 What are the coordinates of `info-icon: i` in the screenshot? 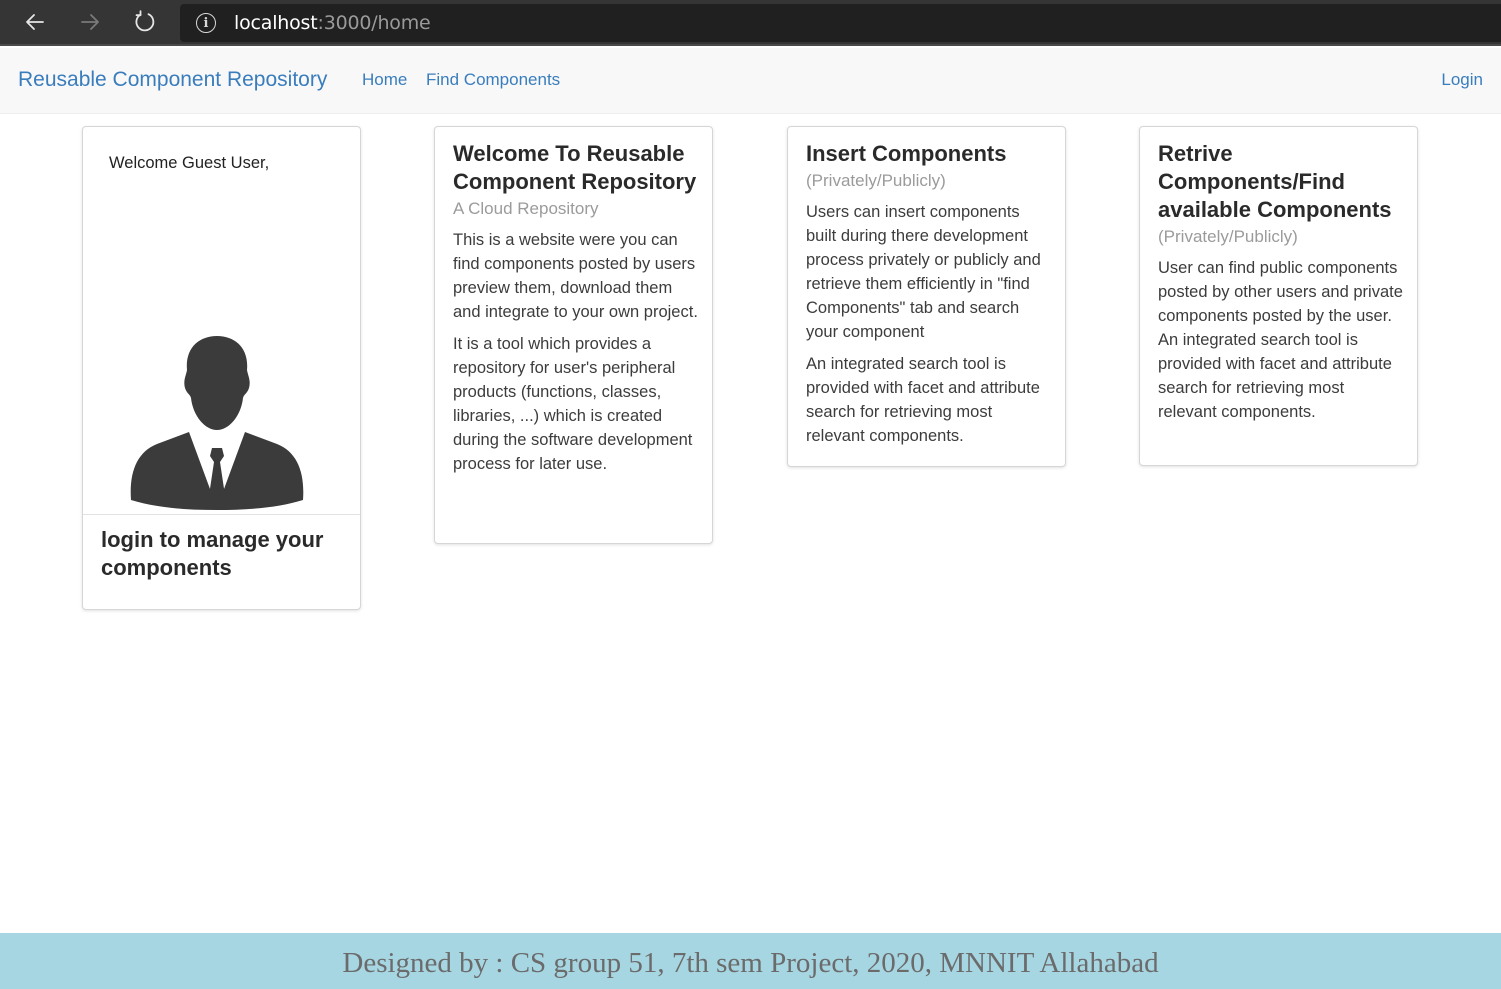 It's located at (206, 23).